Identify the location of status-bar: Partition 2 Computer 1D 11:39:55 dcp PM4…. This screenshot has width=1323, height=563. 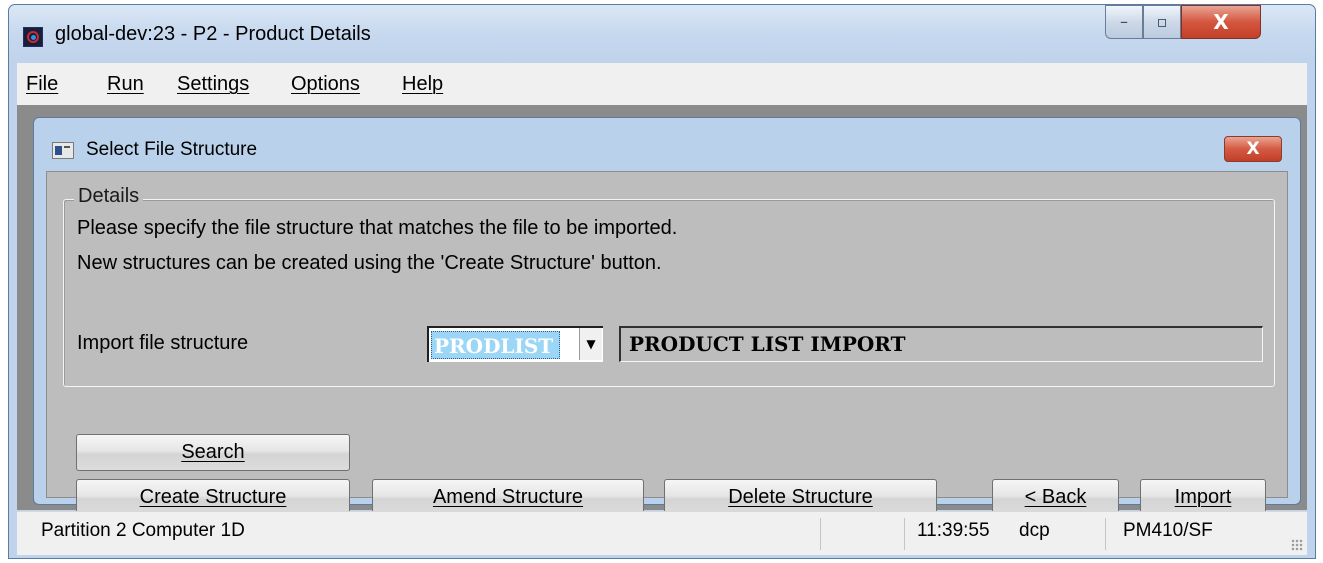
(662, 533).